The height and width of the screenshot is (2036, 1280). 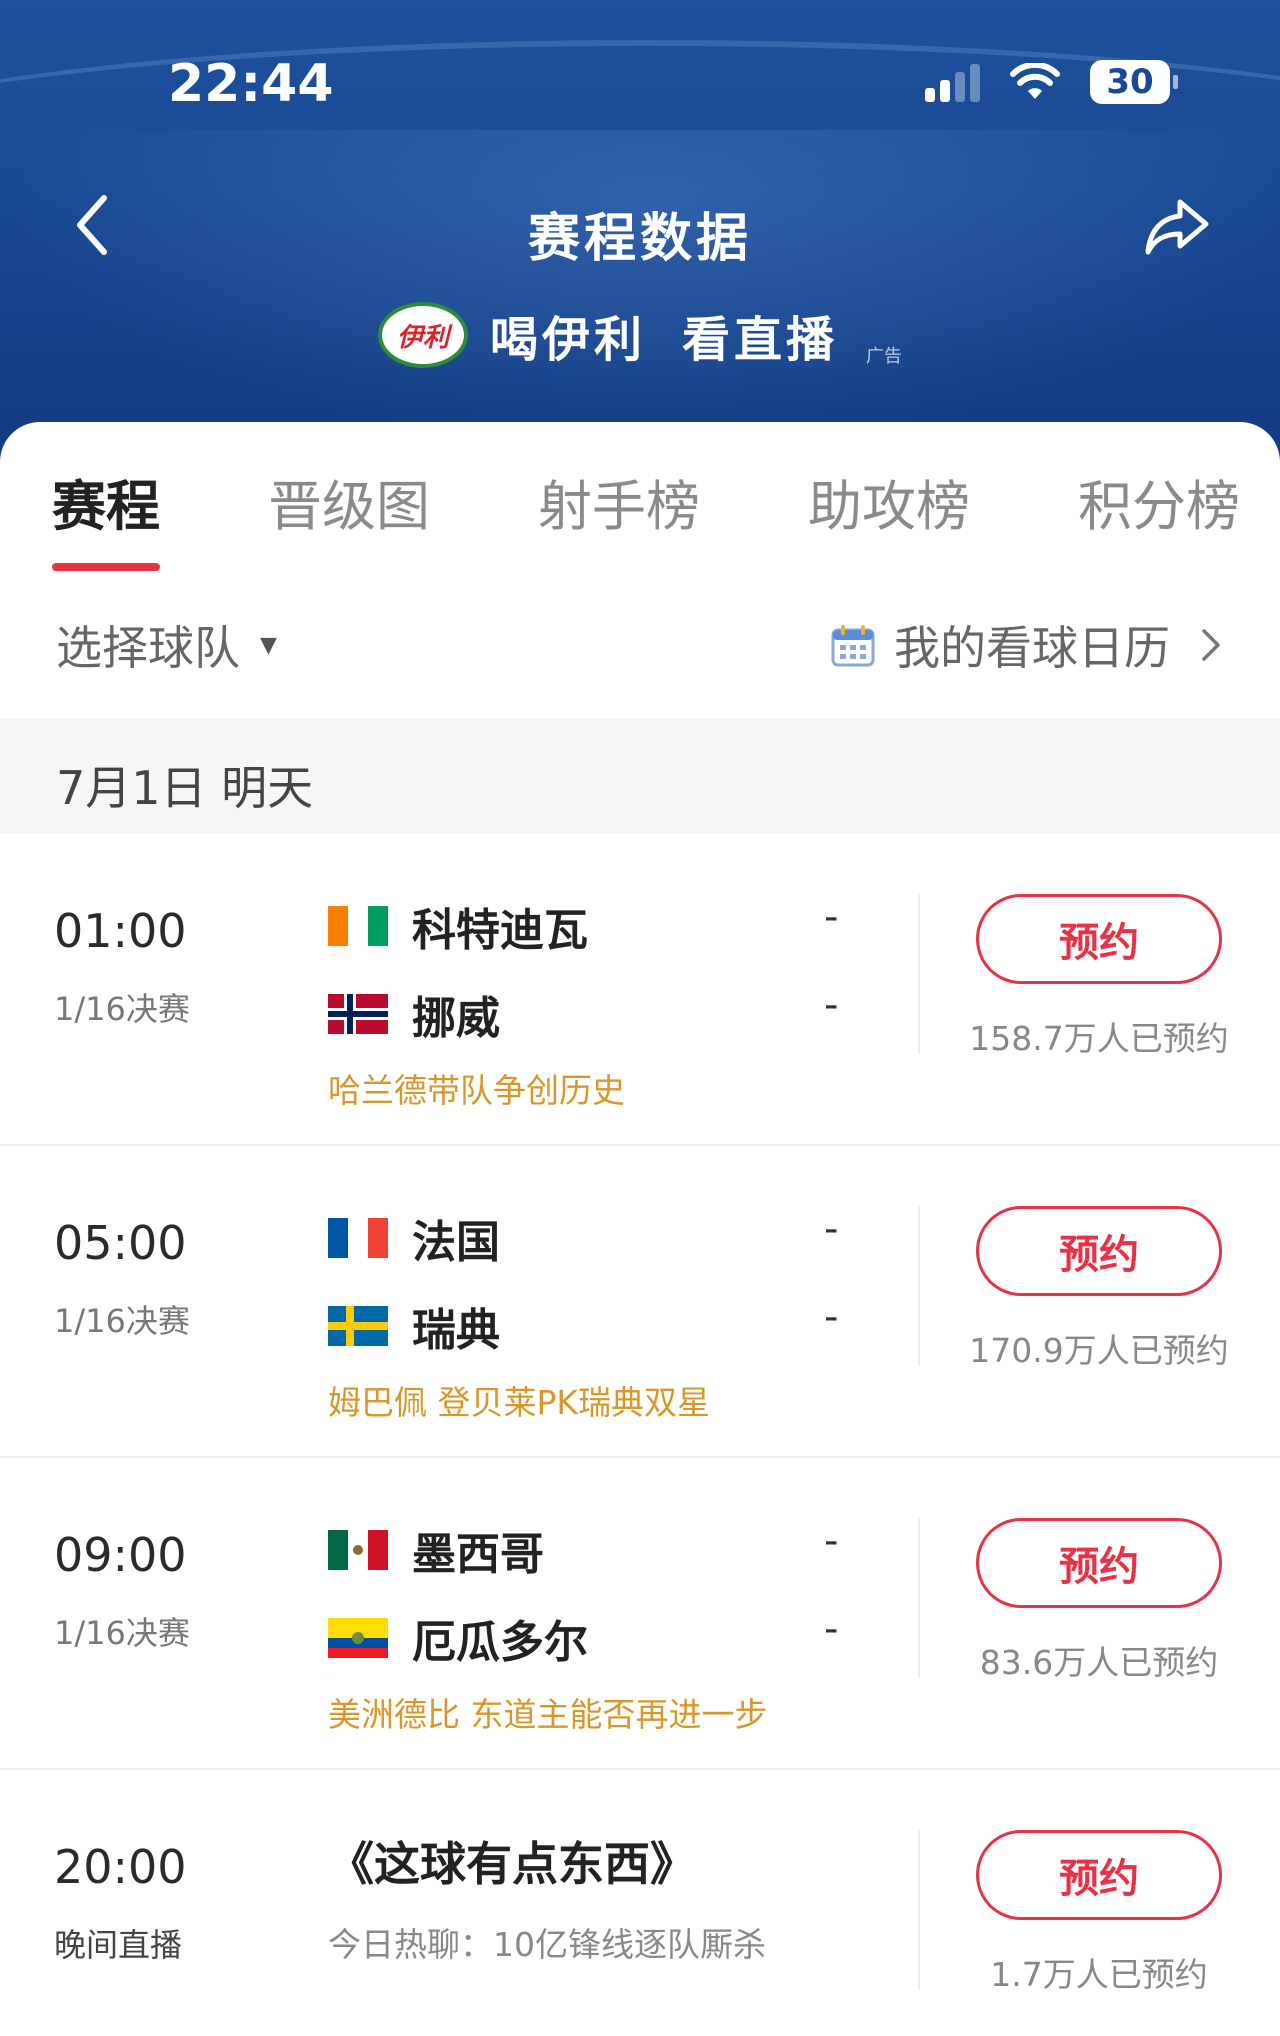 What do you see at coordinates (120, 1555) in the screenshot?
I see `match-time: 09:00` at bounding box center [120, 1555].